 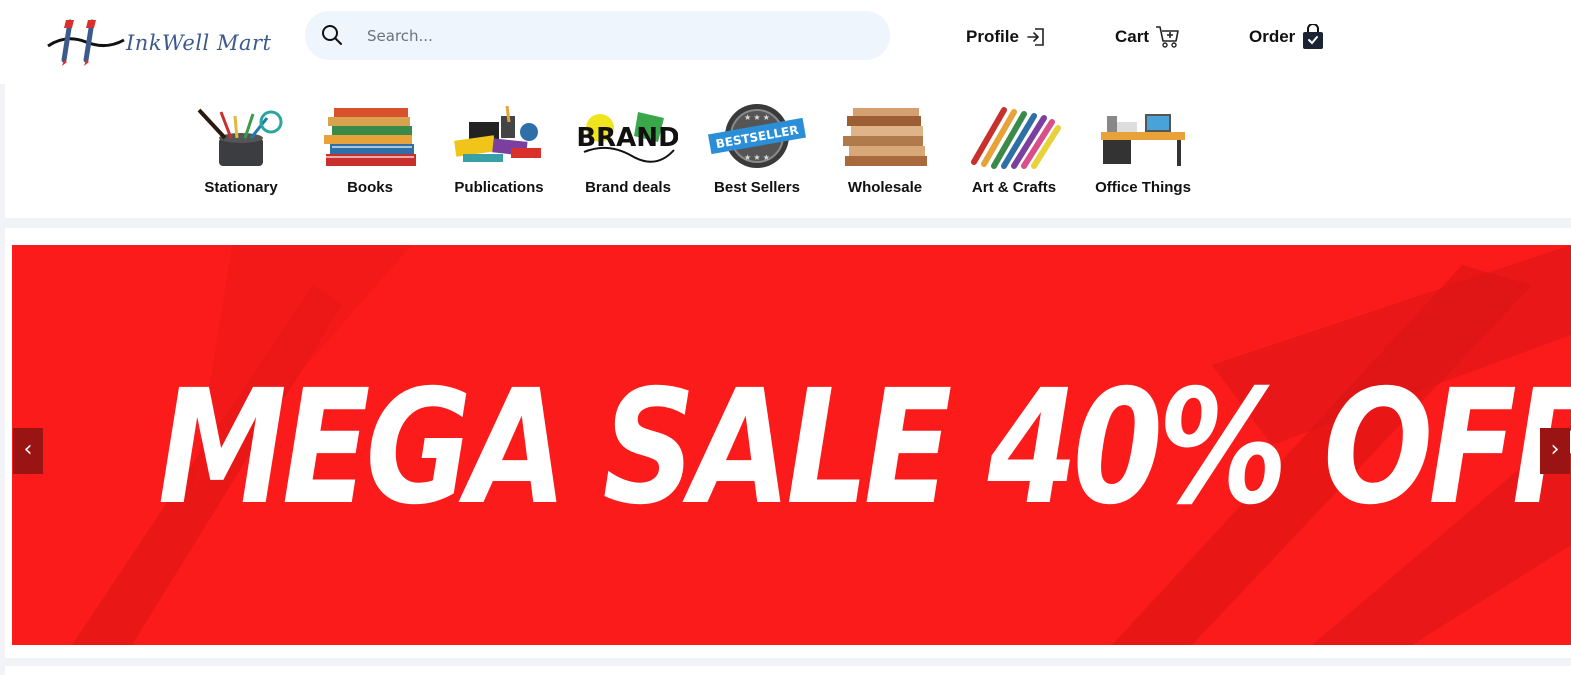 I want to click on order-link: Order, so click(x=1287, y=37).